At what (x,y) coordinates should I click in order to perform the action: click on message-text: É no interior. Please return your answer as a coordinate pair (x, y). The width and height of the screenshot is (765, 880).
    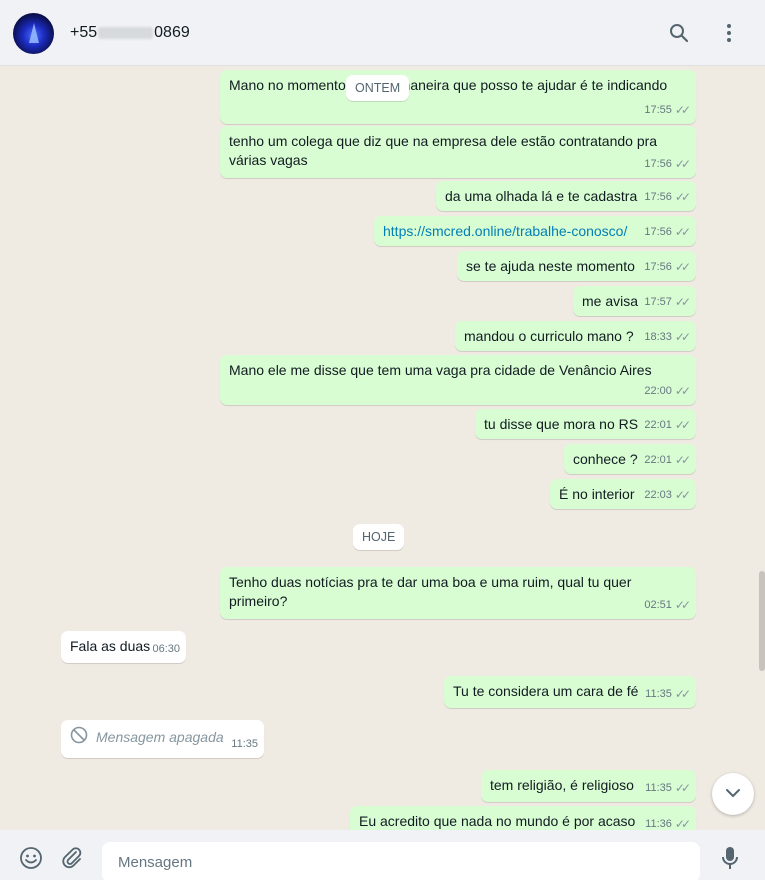
    Looking at the image, I should click on (597, 494).